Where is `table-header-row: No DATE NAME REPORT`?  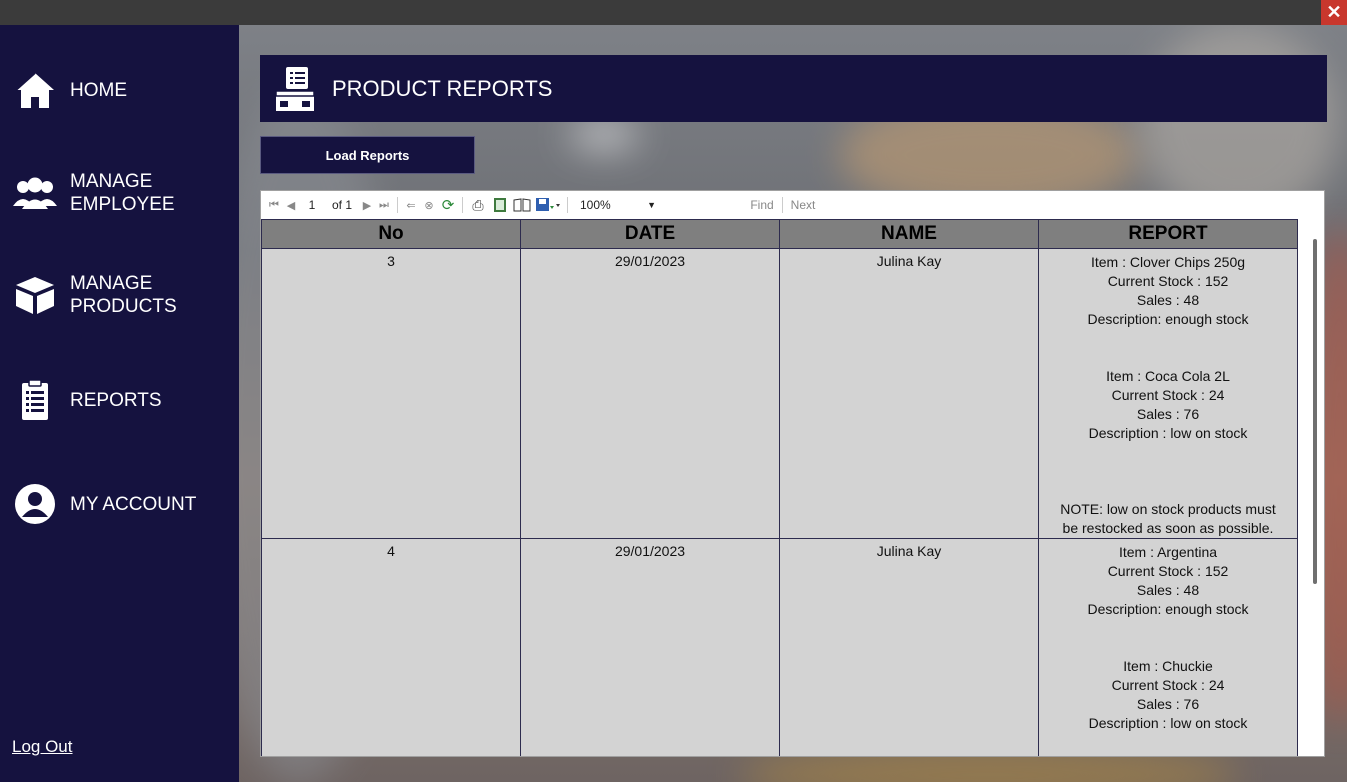
table-header-row: No DATE NAME REPORT is located at coordinates (779, 234).